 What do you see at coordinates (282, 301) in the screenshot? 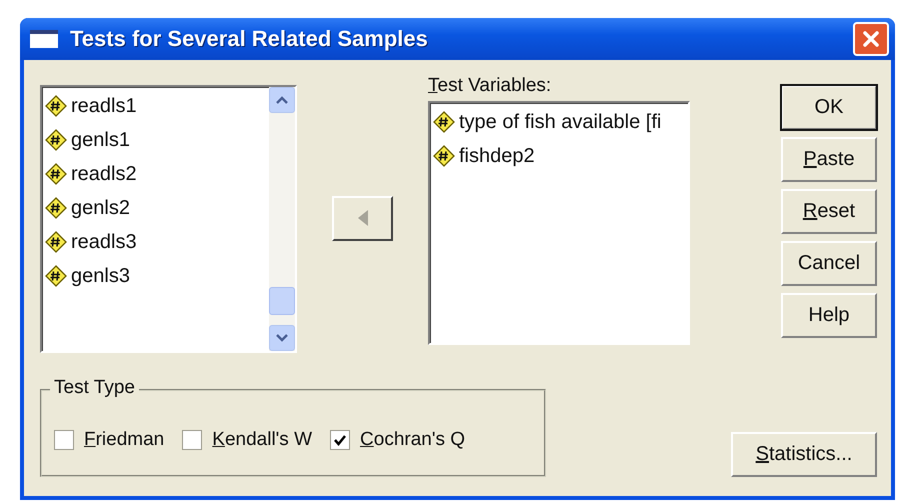
I see `scroll-thumb` at bounding box center [282, 301].